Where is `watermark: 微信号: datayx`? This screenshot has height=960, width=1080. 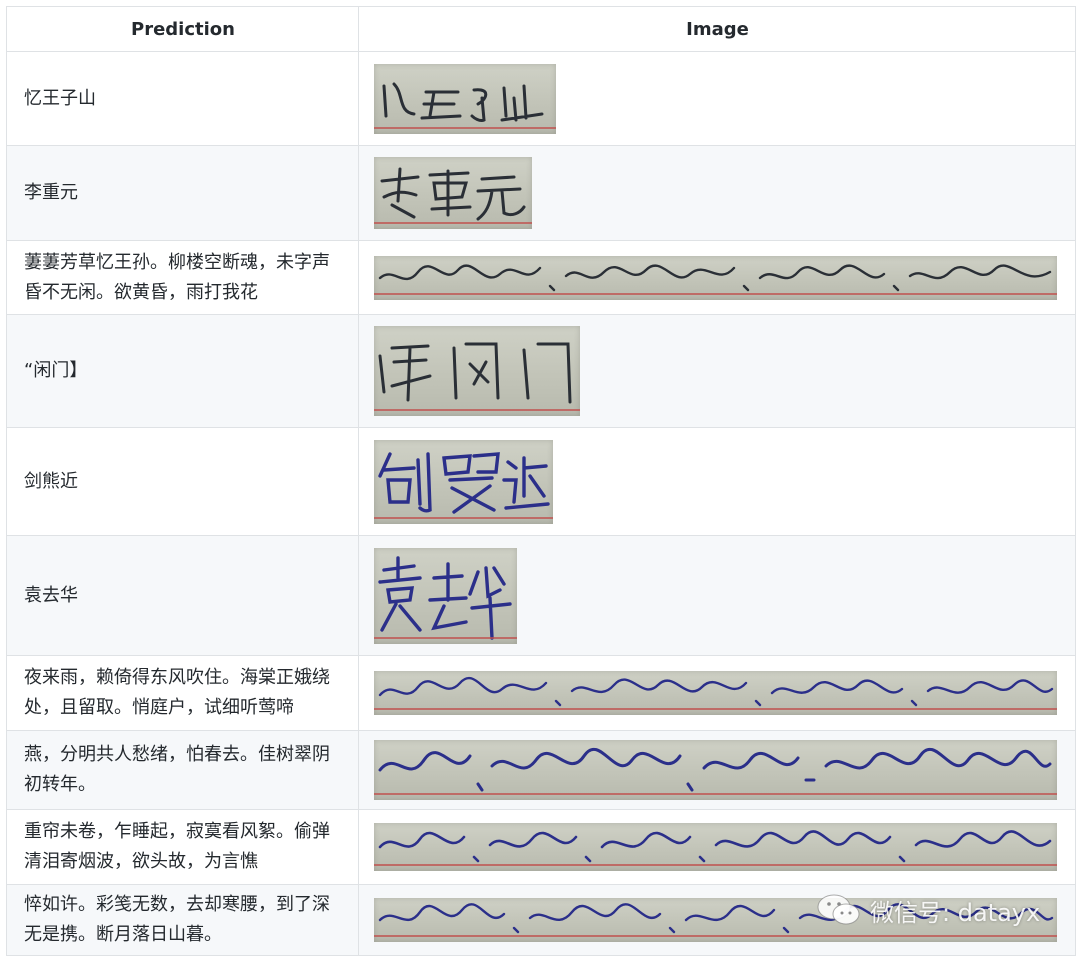
watermark: 微信号: datayx is located at coordinates (928, 910).